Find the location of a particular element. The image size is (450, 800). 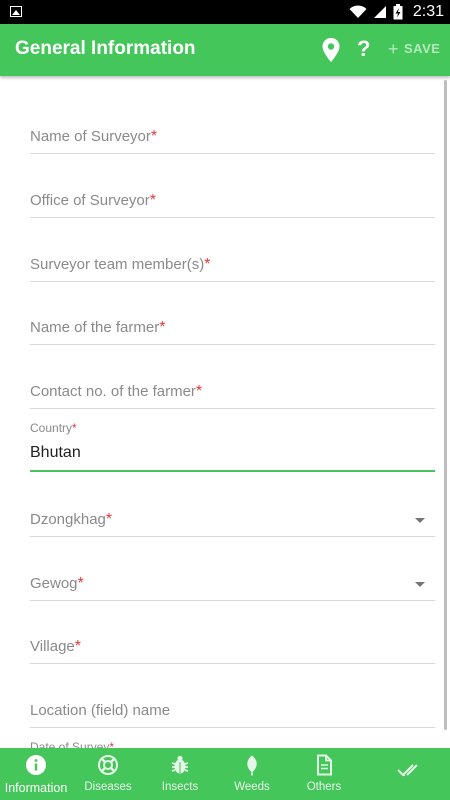

farmer-contact-field: Contact no. of the farmer* is located at coordinates (232, 396).